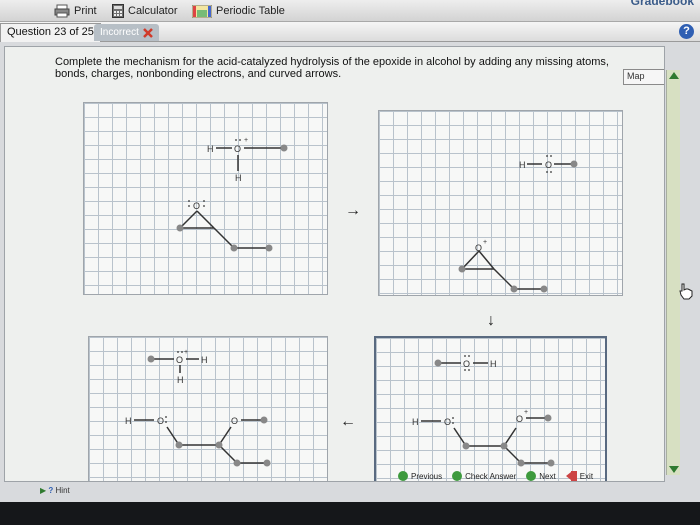  Describe the element at coordinates (491, 476) in the screenshot. I see `check-answer-label: Check Answer` at that location.